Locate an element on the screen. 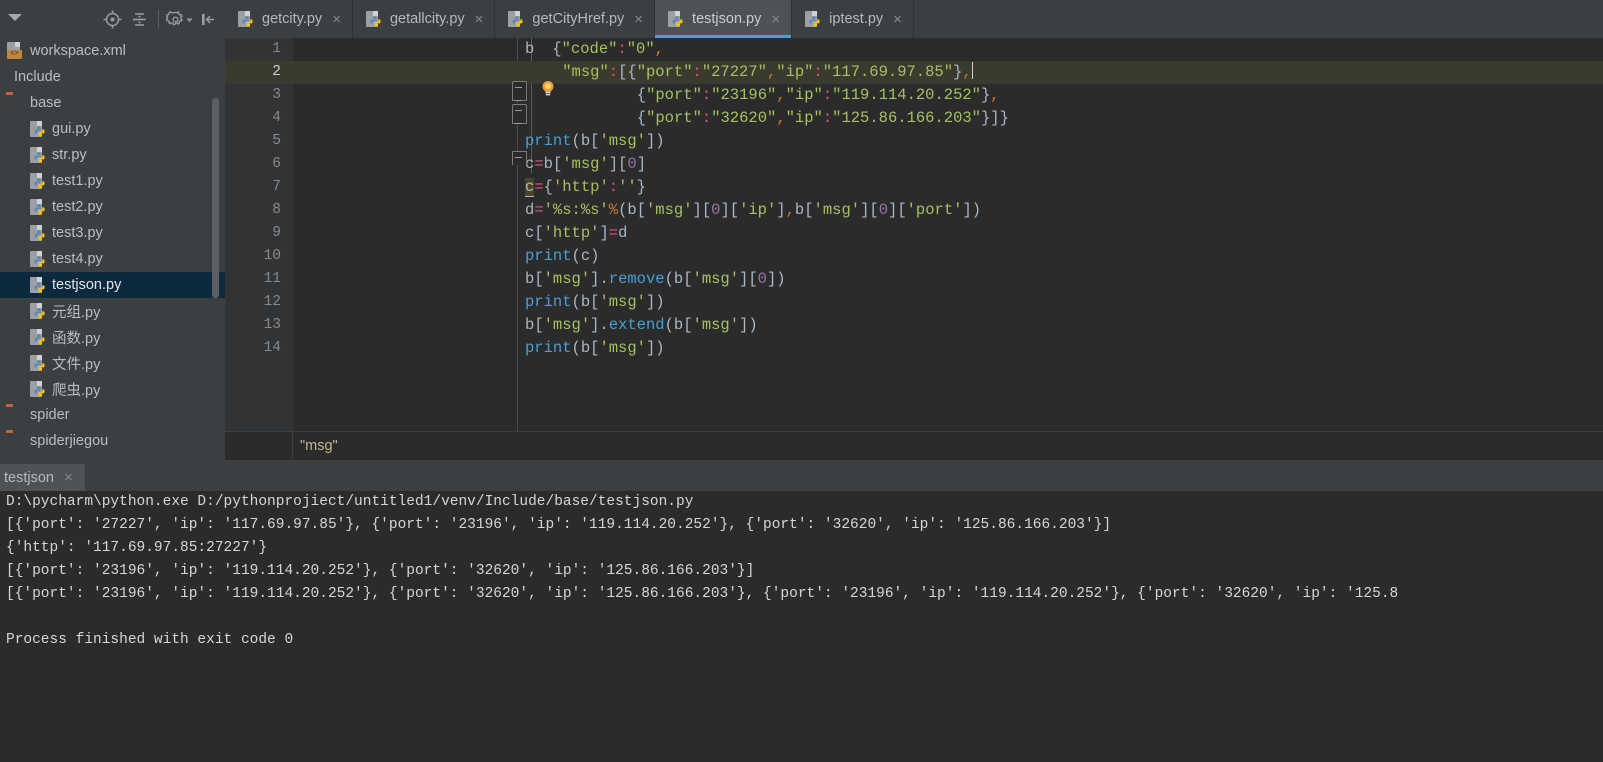 This screenshot has width=1603, height=762. tree-item-label: spider is located at coordinates (50, 415).